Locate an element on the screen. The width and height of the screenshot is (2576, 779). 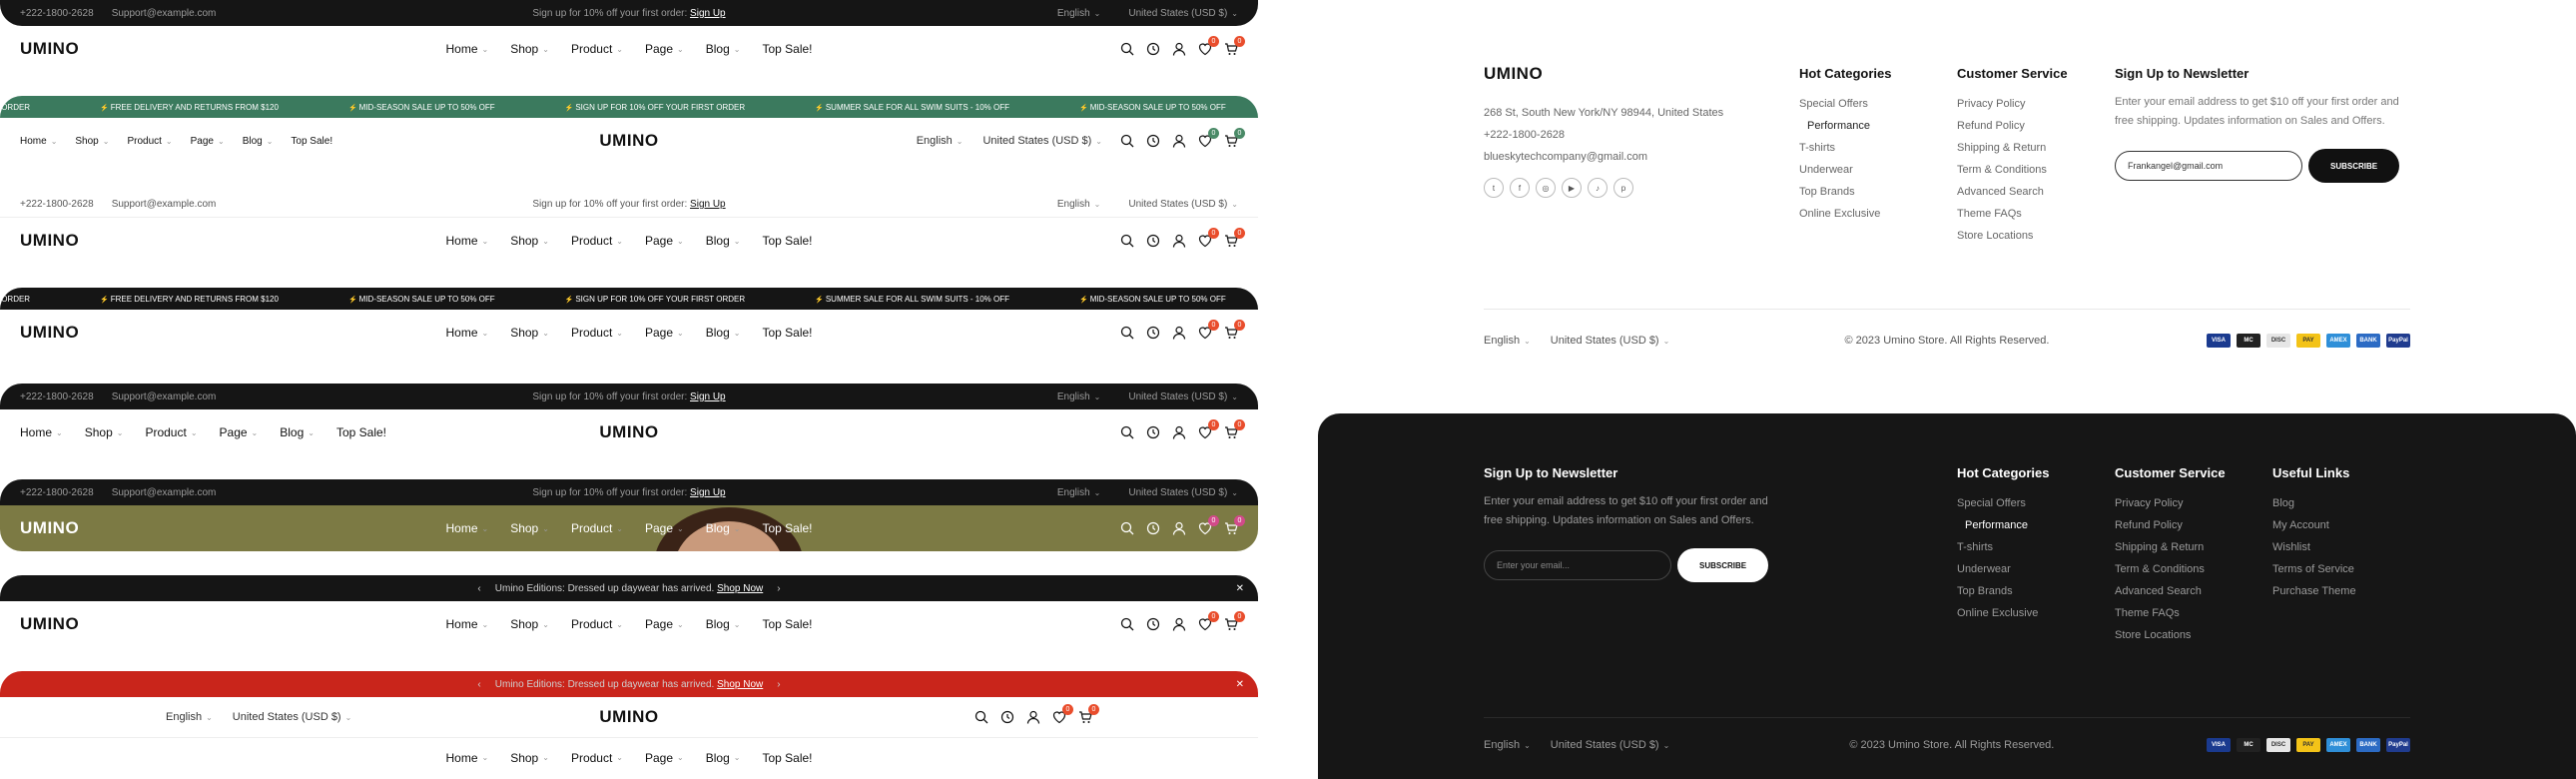
footer-link: Blog is located at coordinates (2314, 503).